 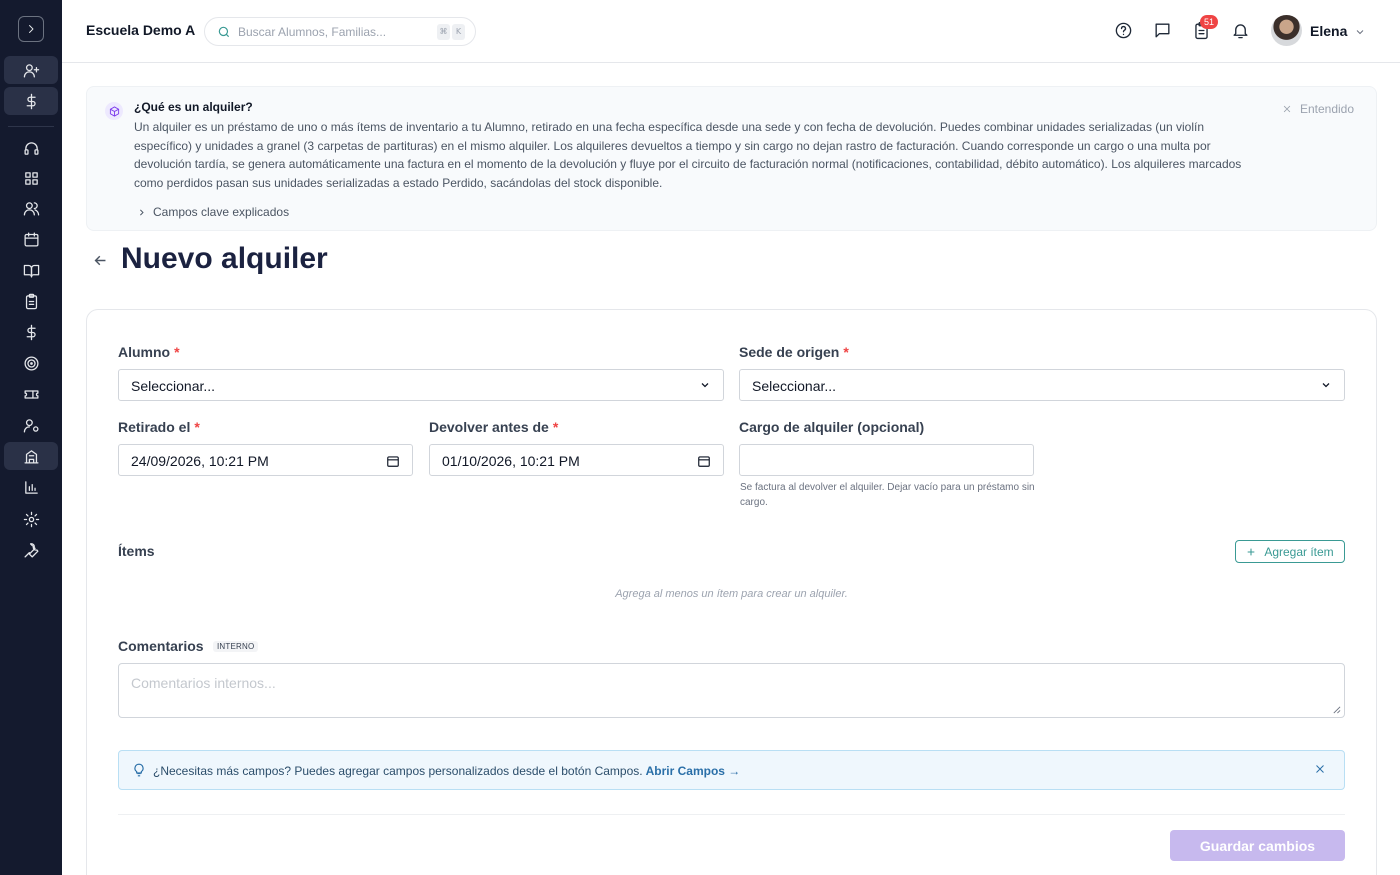 I want to click on open-fields-link: Abrir Campos →, so click(x=693, y=771).